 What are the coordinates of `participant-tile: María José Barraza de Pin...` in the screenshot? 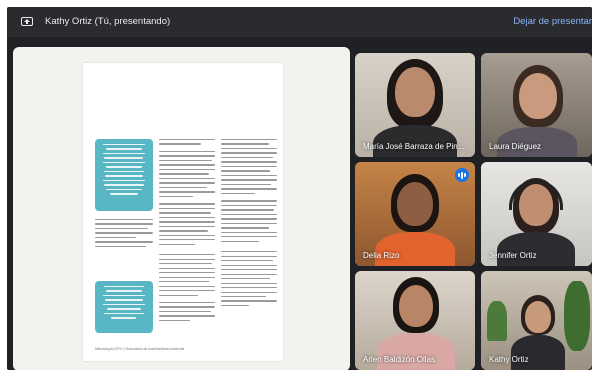 It's located at (415, 105).